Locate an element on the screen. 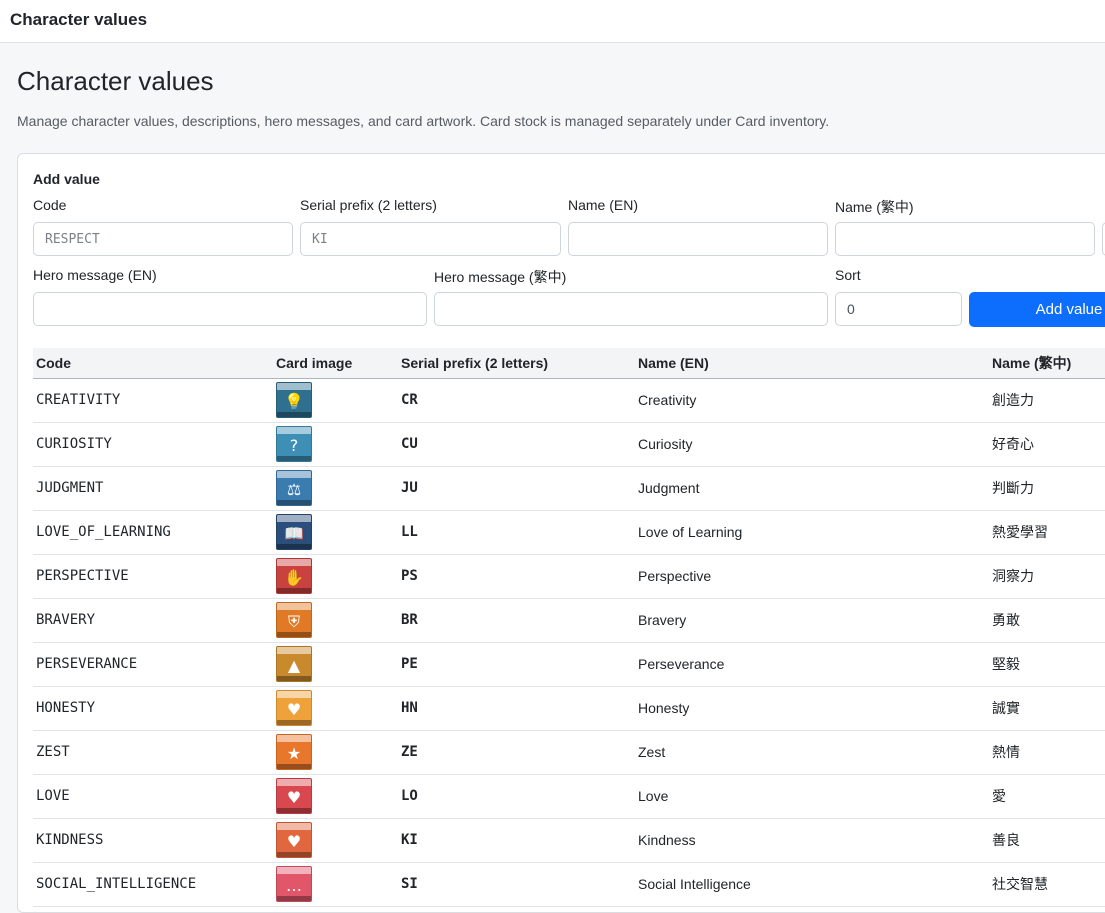  table-row: PERSEVERANCE ▲ PE Perseverance 堅毅 is located at coordinates (569, 664).